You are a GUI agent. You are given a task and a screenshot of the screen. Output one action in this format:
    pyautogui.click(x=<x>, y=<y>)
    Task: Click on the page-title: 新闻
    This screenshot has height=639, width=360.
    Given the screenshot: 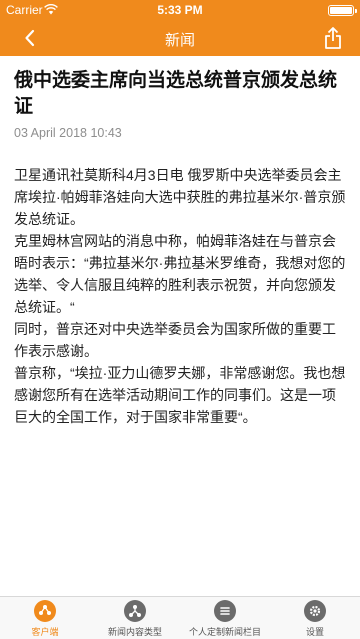 What is the action you would take?
    pyautogui.click(x=179, y=40)
    